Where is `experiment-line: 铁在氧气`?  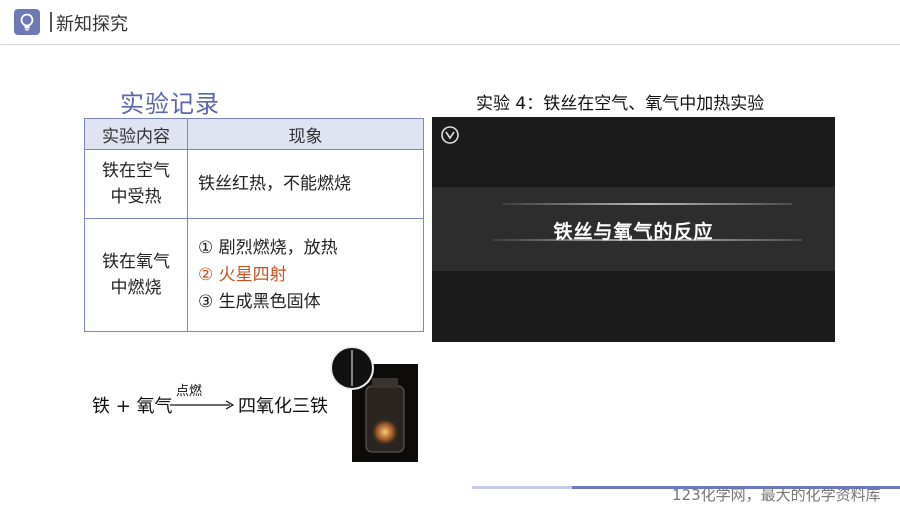 experiment-line: 铁在氧气 is located at coordinates (136, 262).